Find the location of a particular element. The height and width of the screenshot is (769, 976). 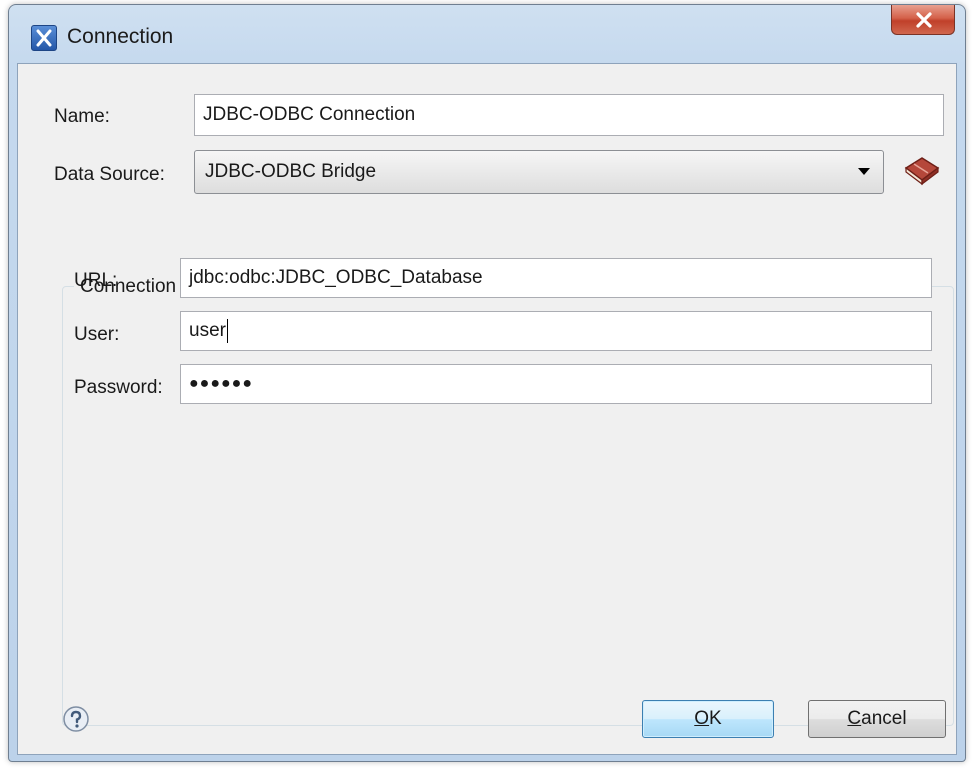

title-bar: Connection is located at coordinates (487, 34).